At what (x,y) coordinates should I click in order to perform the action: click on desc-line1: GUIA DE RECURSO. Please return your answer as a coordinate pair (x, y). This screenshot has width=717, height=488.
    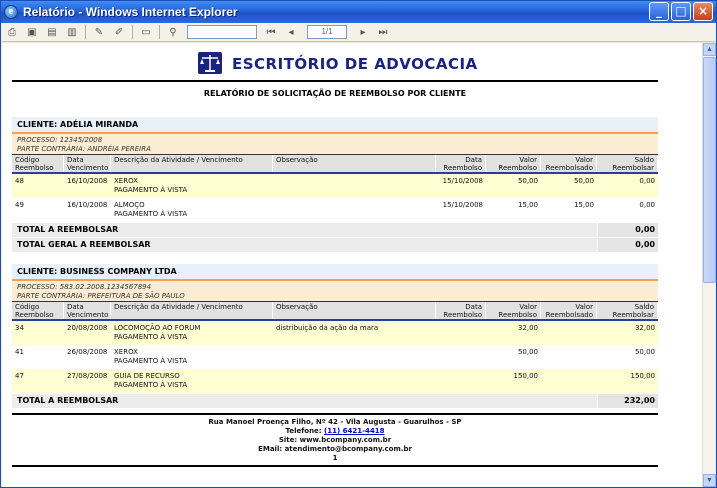
    Looking at the image, I should click on (147, 376).